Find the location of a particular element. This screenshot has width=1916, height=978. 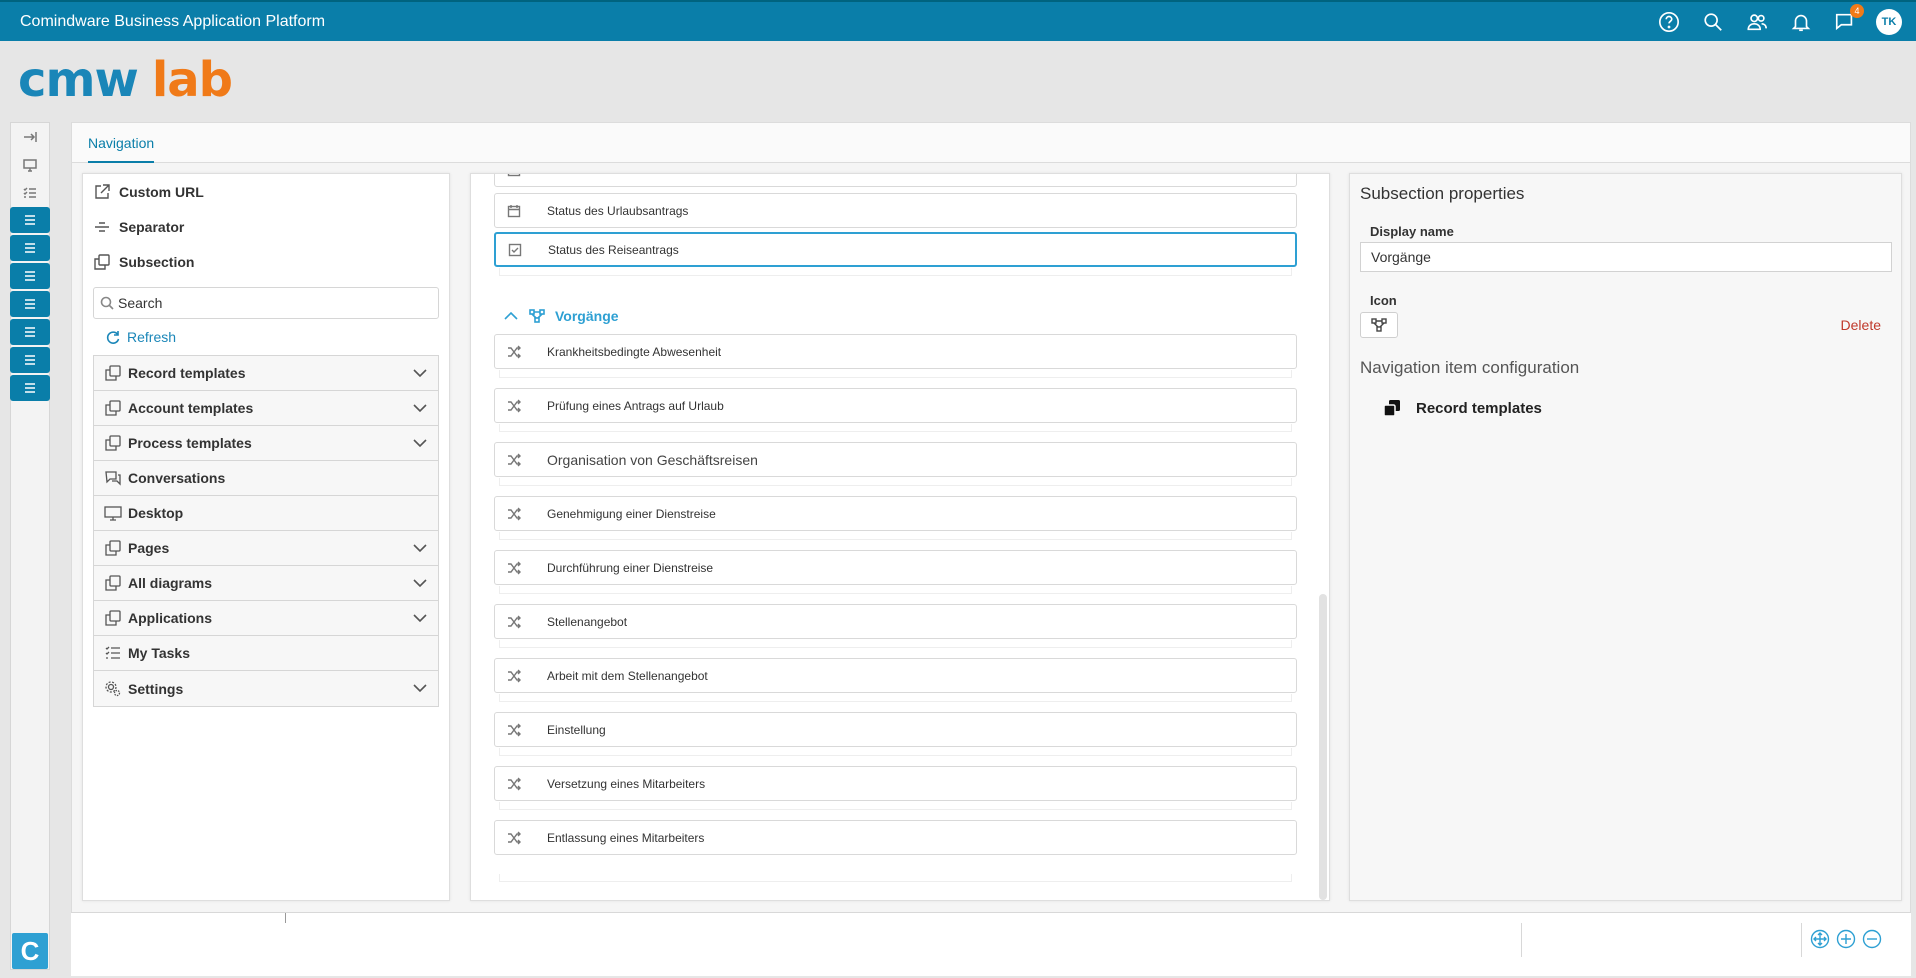

search-input: Search is located at coordinates (266, 303).